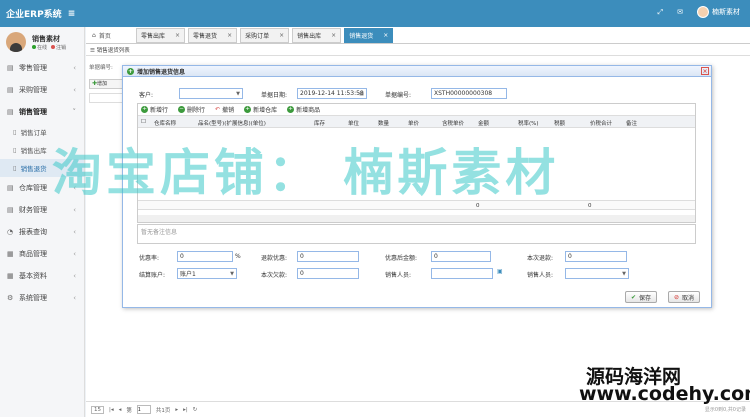 The image size is (750, 417). What do you see at coordinates (211, 93) in the screenshot?
I see `customer-select: ▼` at bounding box center [211, 93].